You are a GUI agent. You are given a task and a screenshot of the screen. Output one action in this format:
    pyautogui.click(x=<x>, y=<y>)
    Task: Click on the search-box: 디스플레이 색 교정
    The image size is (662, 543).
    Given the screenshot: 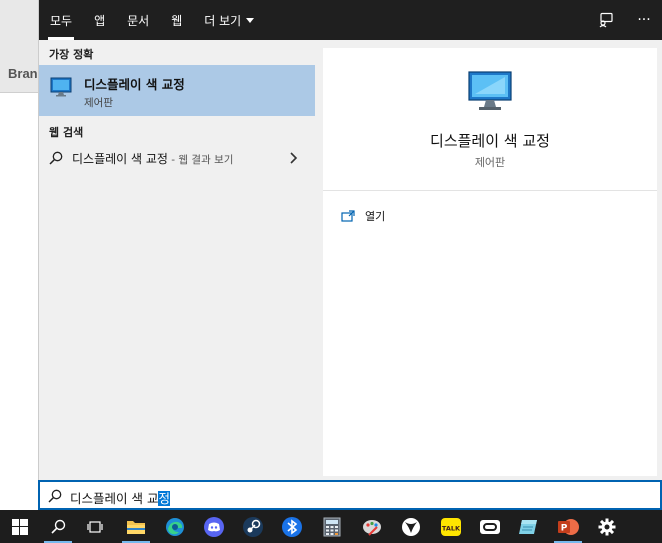 What is the action you would take?
    pyautogui.click(x=350, y=495)
    